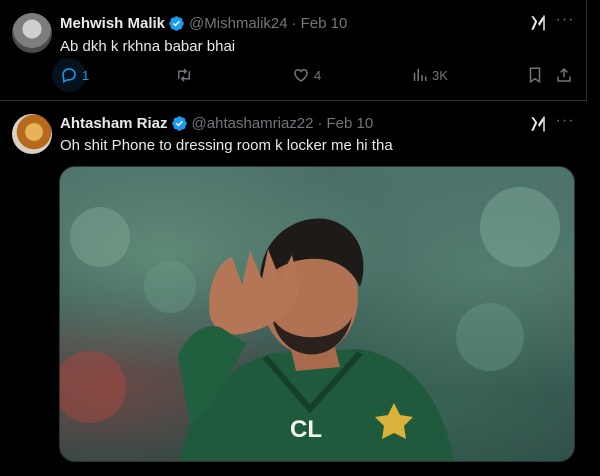  I want to click on like-icon, so click(301, 75).